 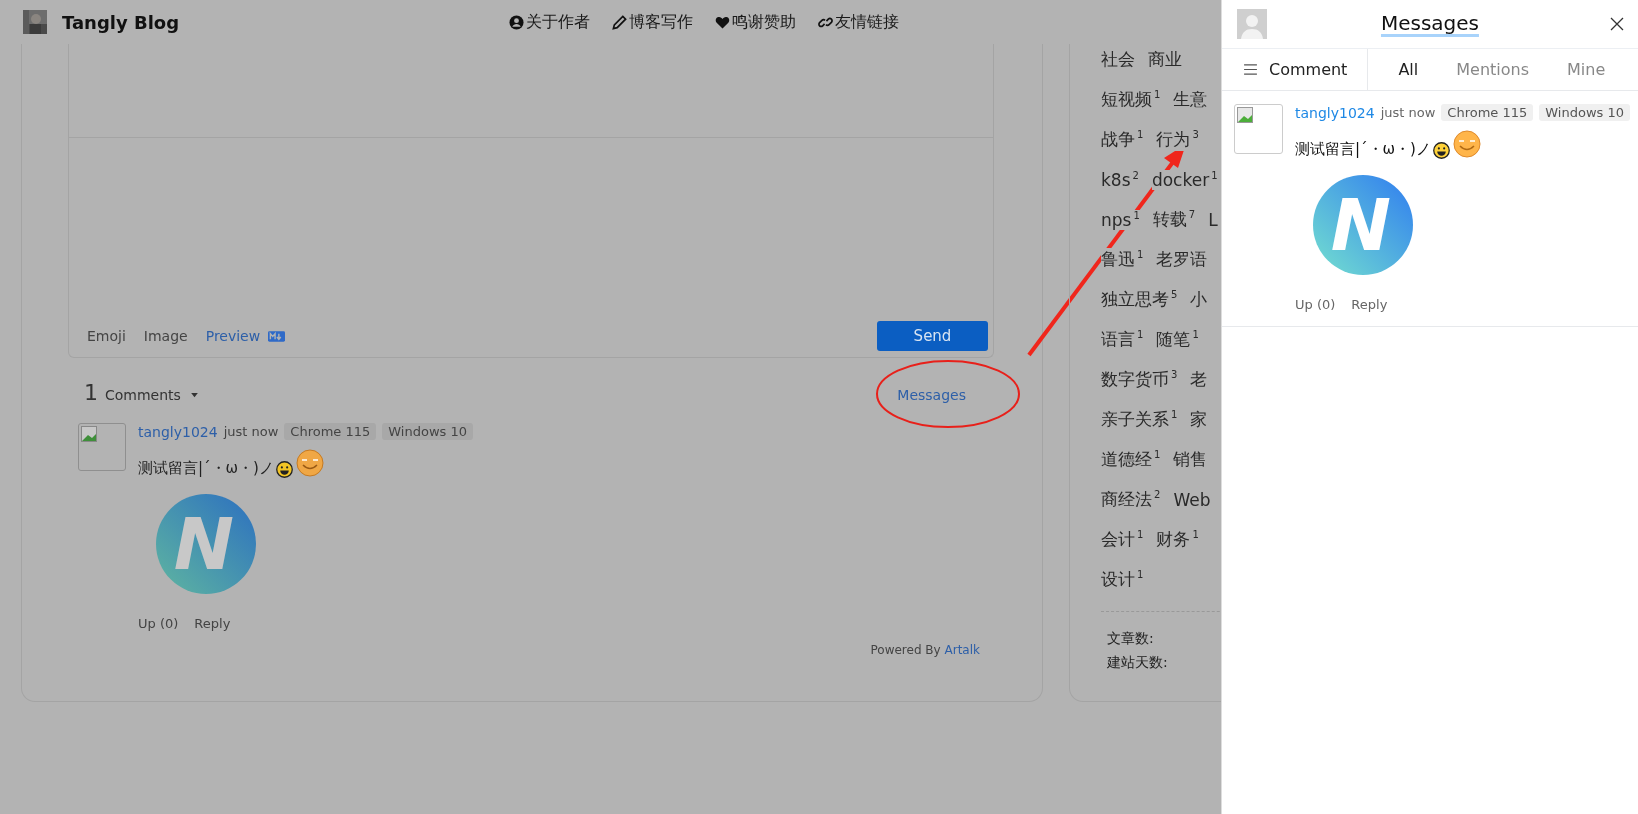 What do you see at coordinates (1199, 419) in the screenshot?
I see `tag-link: 家` at bounding box center [1199, 419].